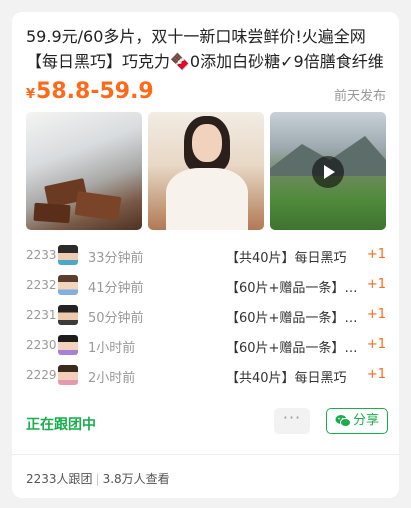  What do you see at coordinates (84, 171) in the screenshot?
I see `chocolate-photo` at bounding box center [84, 171].